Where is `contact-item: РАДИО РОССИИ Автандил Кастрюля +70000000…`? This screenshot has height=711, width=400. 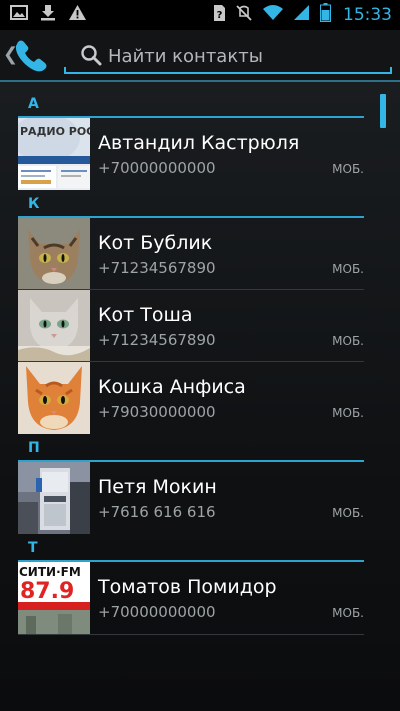 contact-item: РАДИО РОССИИ Автандил Кастрюля +70000000… is located at coordinates (191, 154).